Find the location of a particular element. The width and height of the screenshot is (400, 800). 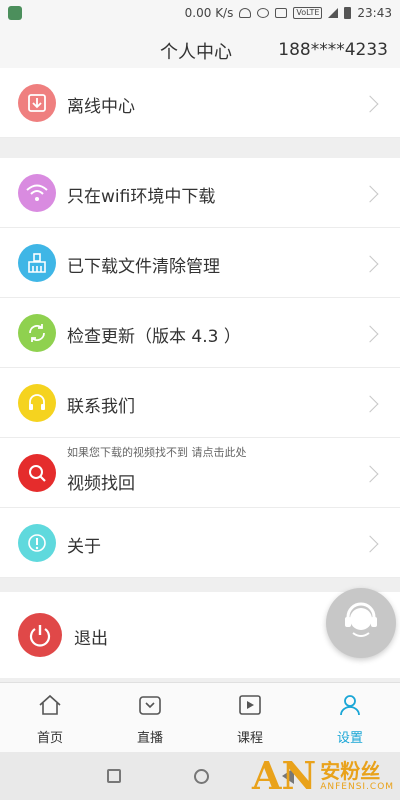

home-button is located at coordinates (201, 776).